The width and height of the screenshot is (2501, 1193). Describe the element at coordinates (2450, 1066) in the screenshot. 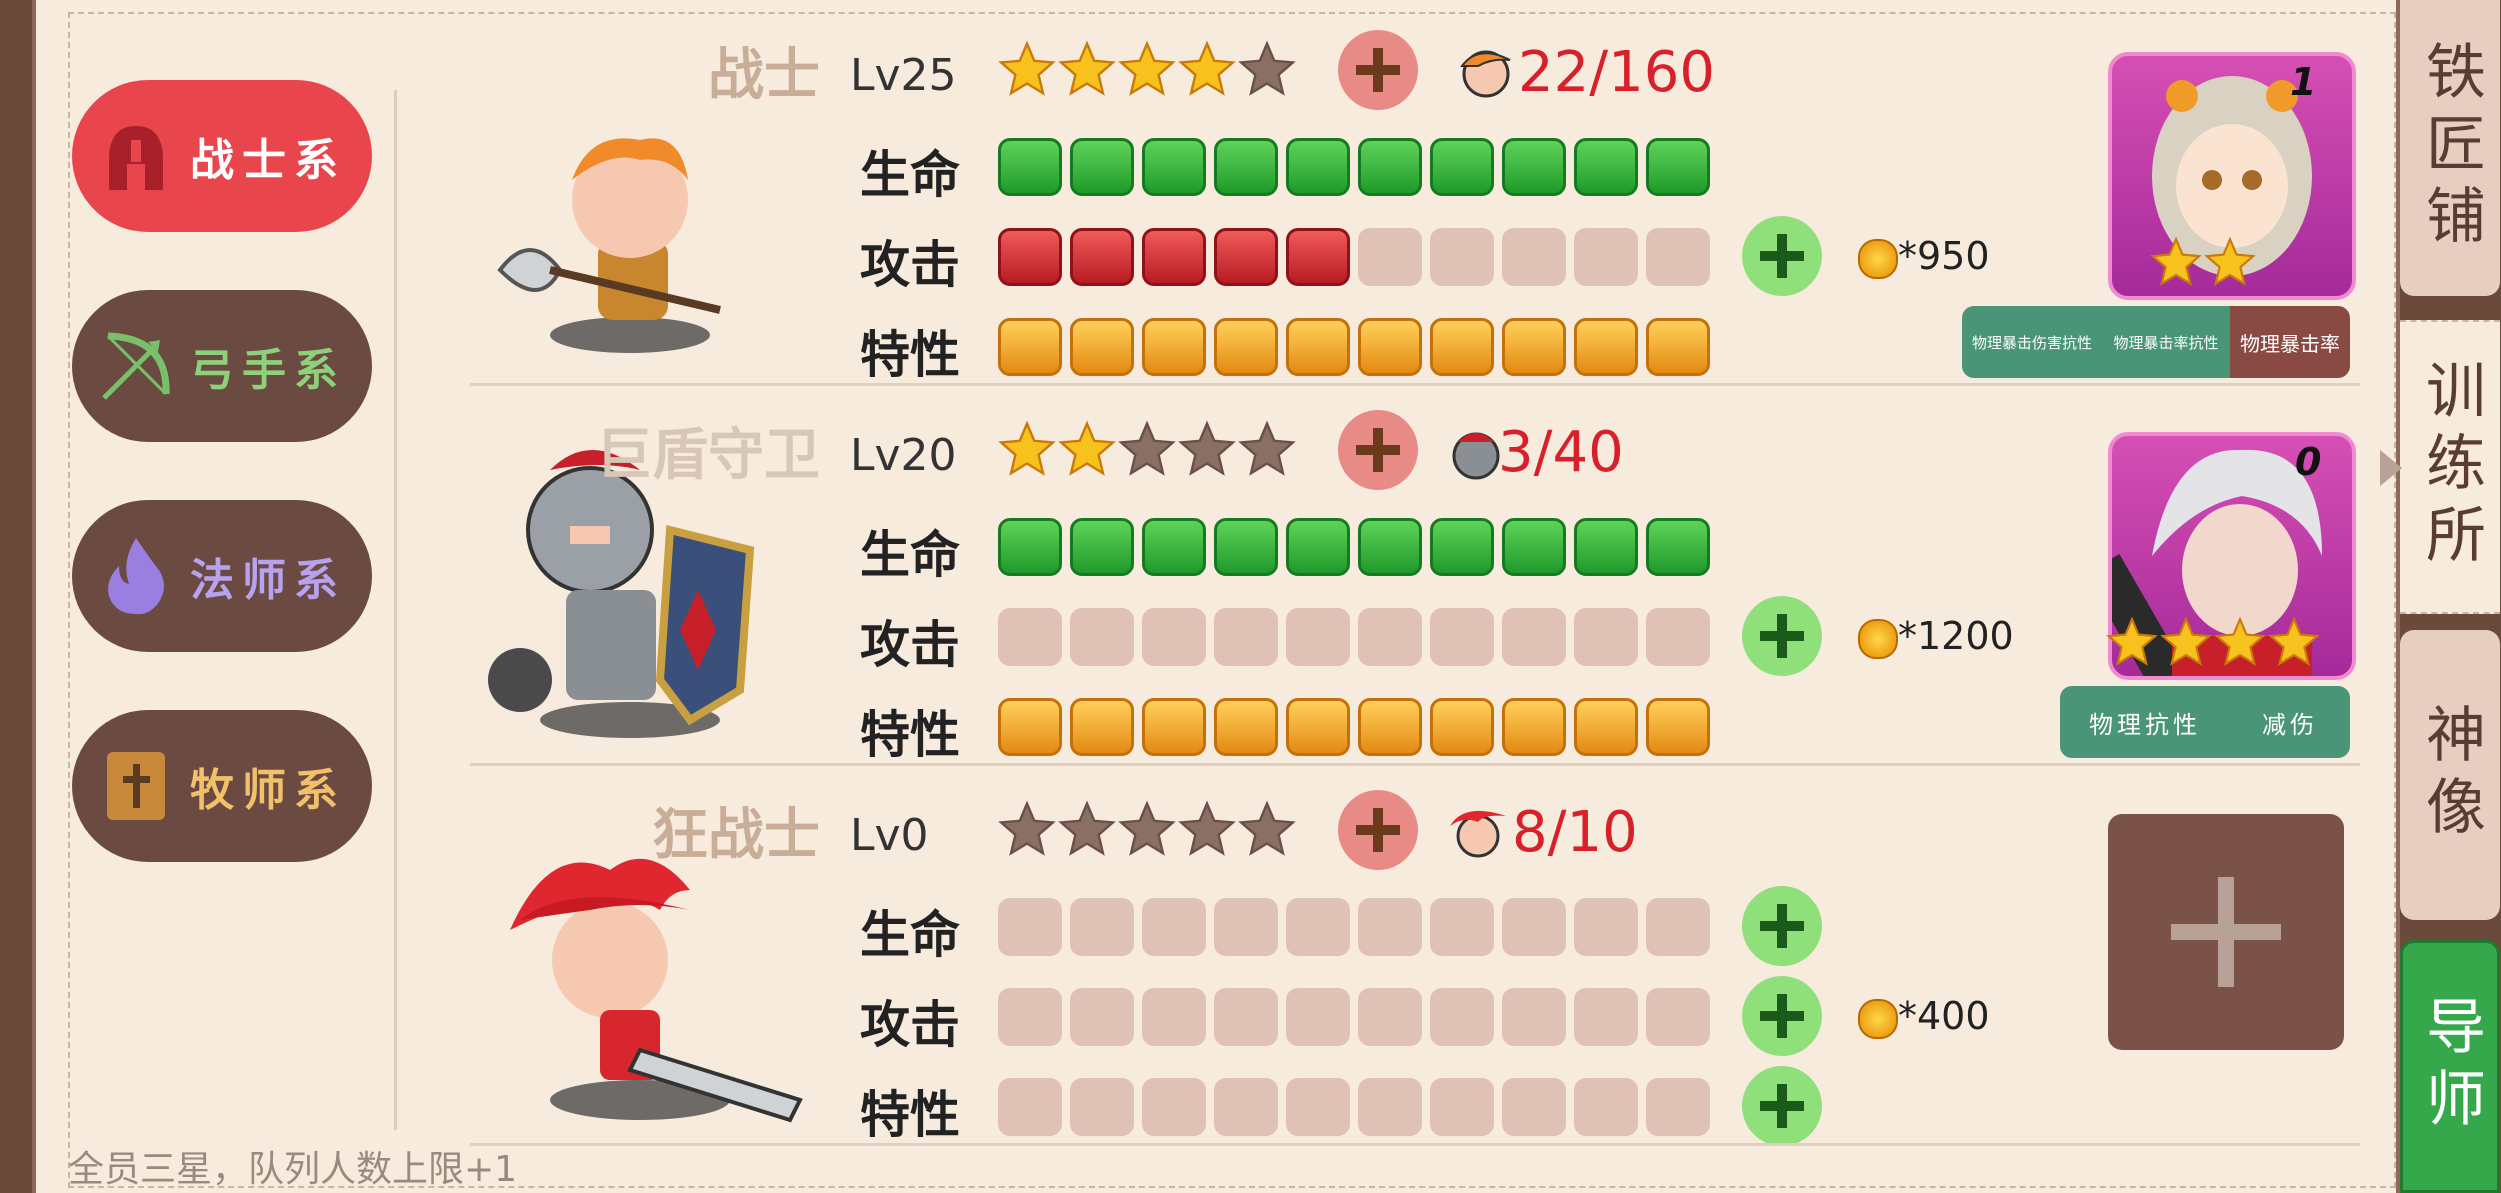

I see `tab-mentor: 导师` at that location.